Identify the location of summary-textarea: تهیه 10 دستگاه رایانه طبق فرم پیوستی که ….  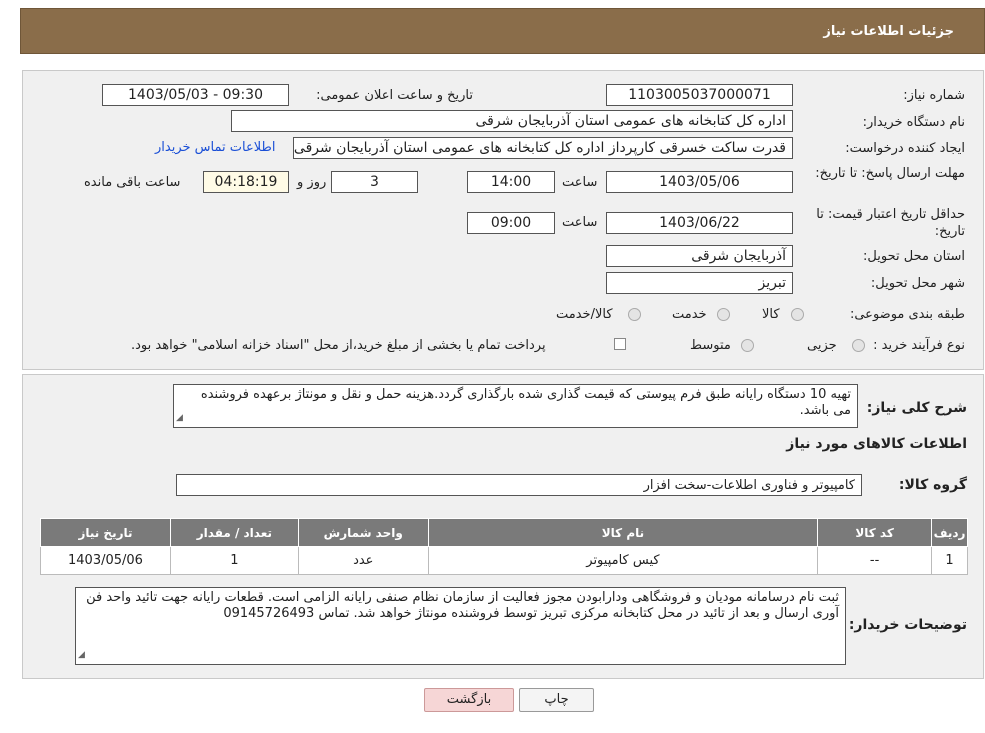
(515, 406).